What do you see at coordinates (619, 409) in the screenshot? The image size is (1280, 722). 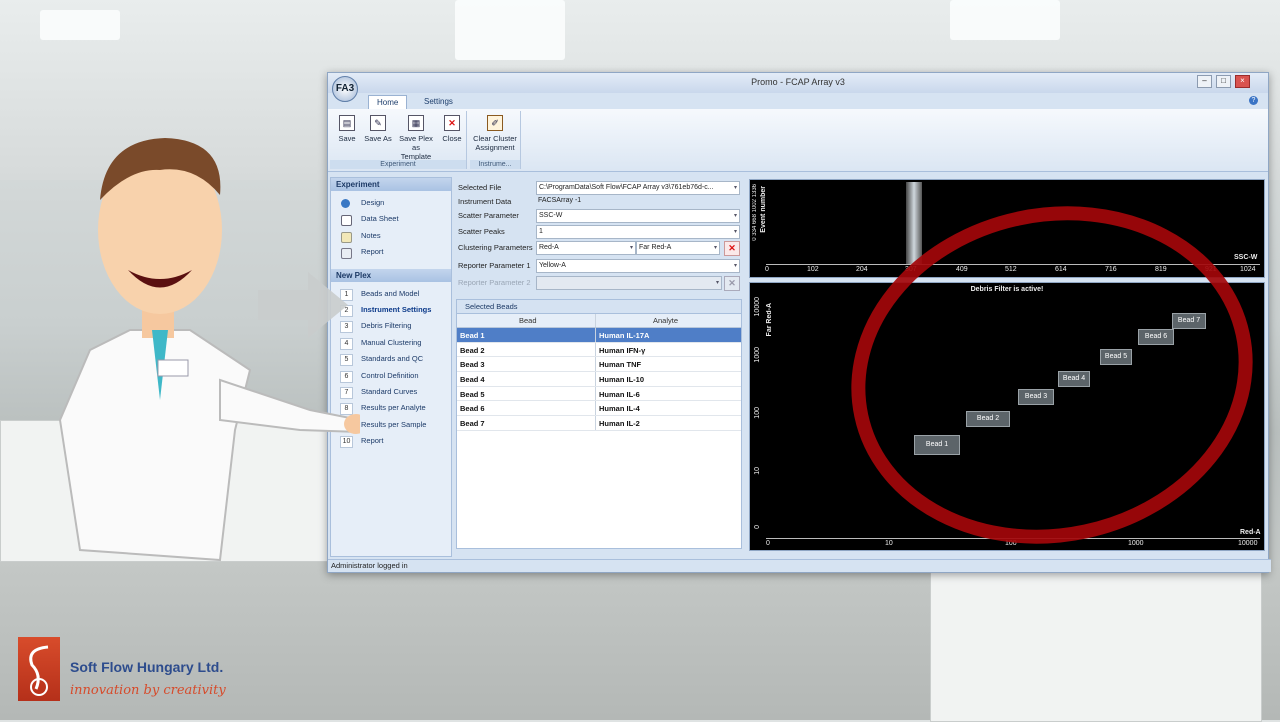 I see `analyte-name: Human IL-4` at bounding box center [619, 409].